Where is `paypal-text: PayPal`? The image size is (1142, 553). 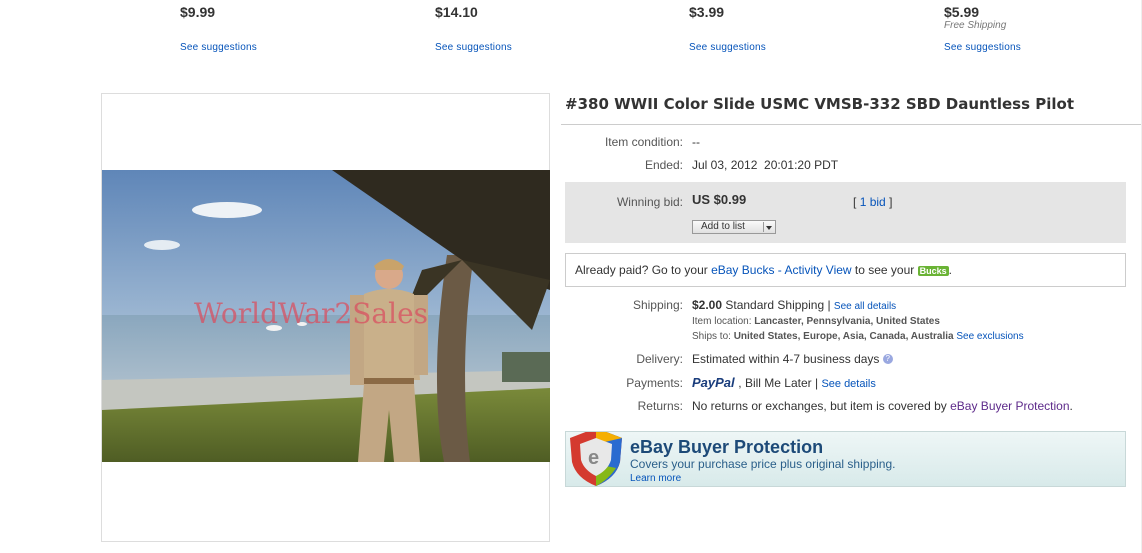
paypal-text: PayPal is located at coordinates (713, 382).